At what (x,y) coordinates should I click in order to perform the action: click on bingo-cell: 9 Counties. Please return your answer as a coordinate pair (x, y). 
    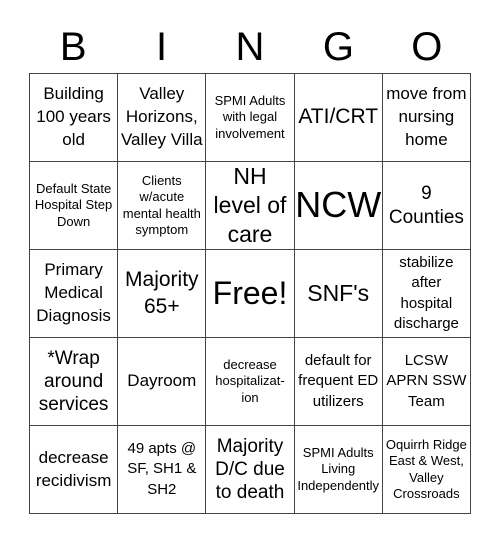
    Looking at the image, I should click on (426, 206).